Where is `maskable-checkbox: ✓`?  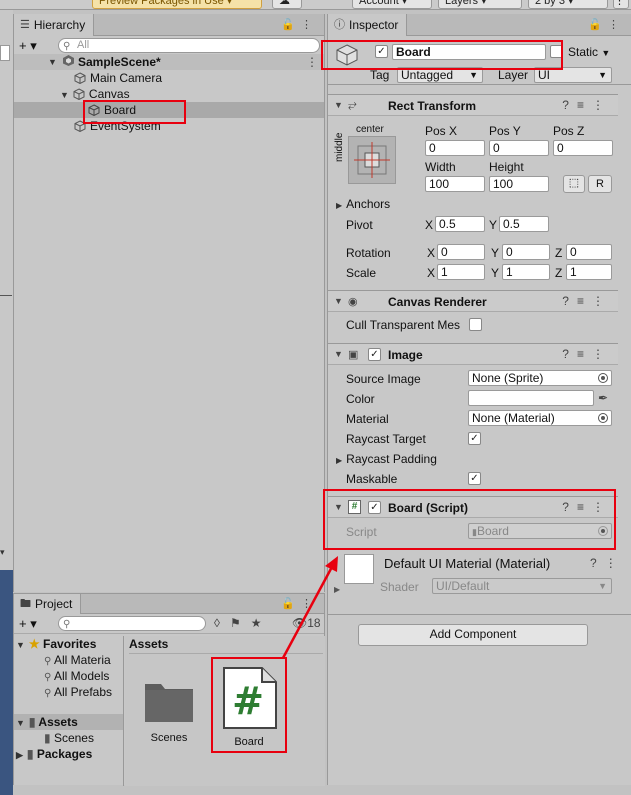 maskable-checkbox: ✓ is located at coordinates (474, 478).